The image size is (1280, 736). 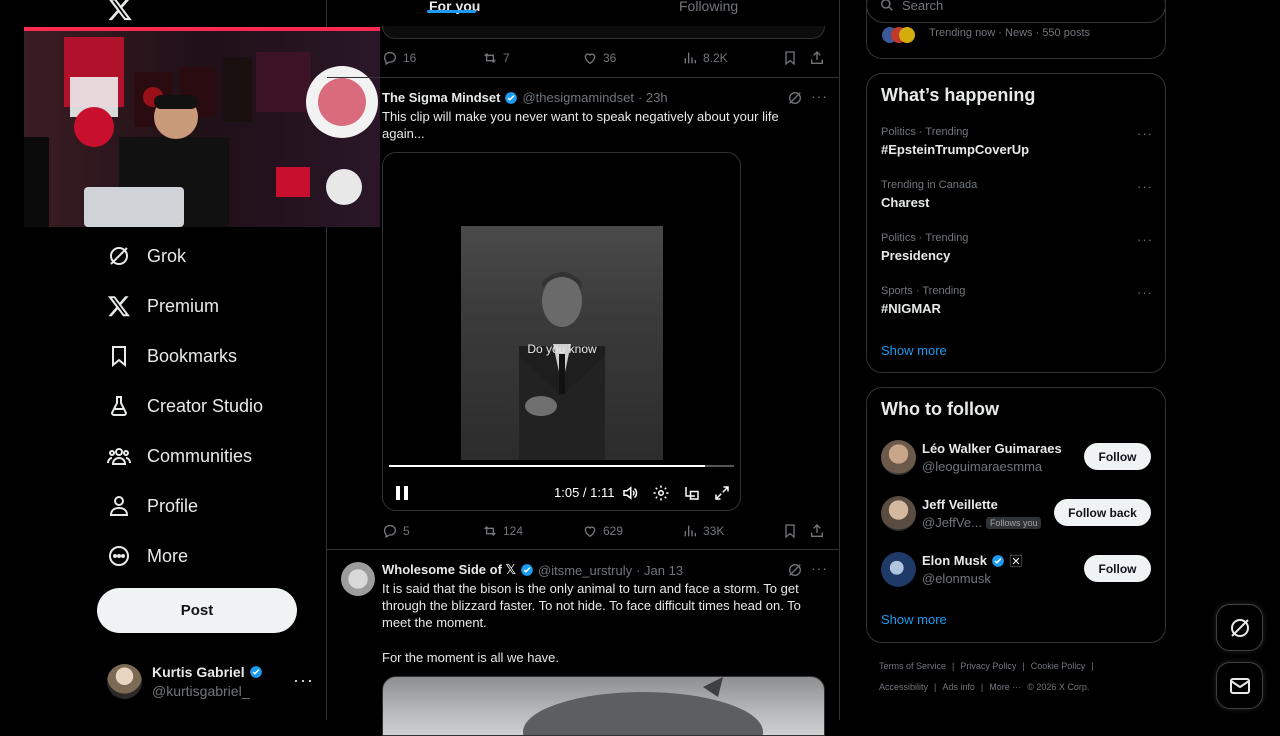 I want to click on x-logo-icon, so click(x=120, y=11).